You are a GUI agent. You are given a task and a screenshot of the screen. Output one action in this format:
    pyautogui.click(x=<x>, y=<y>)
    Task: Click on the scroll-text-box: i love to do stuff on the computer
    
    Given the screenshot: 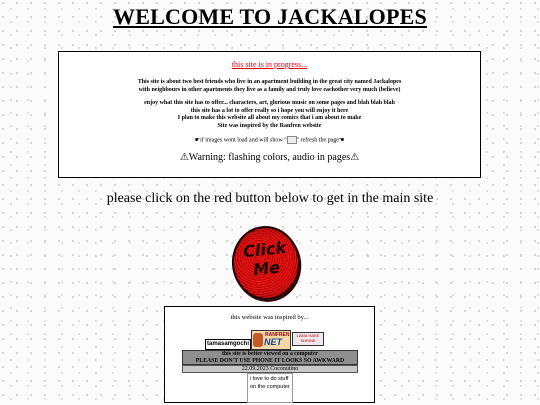 What is the action you would take?
    pyautogui.click(x=270, y=388)
    